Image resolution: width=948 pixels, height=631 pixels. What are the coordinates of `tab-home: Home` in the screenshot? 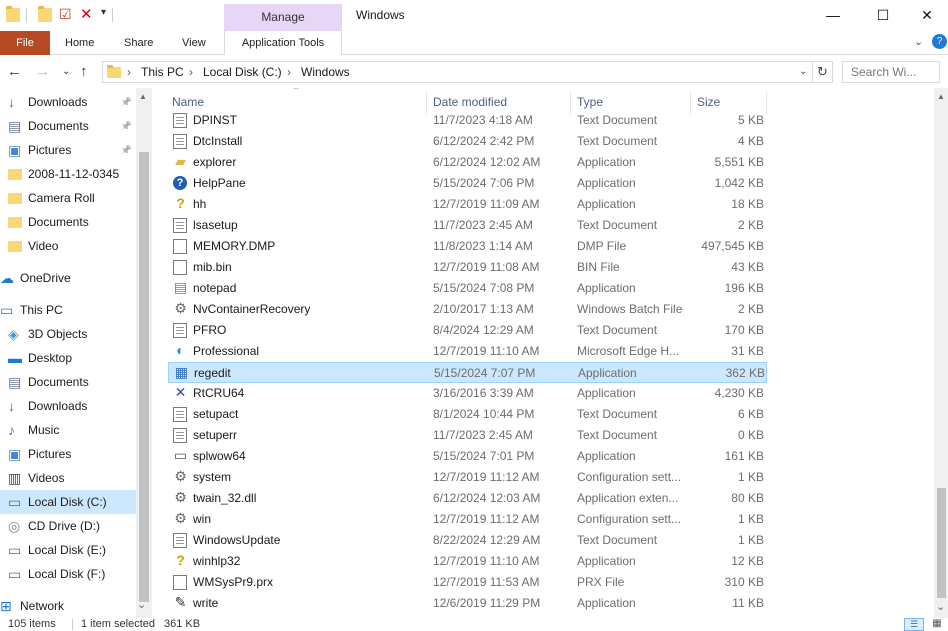 It's located at (79, 43).